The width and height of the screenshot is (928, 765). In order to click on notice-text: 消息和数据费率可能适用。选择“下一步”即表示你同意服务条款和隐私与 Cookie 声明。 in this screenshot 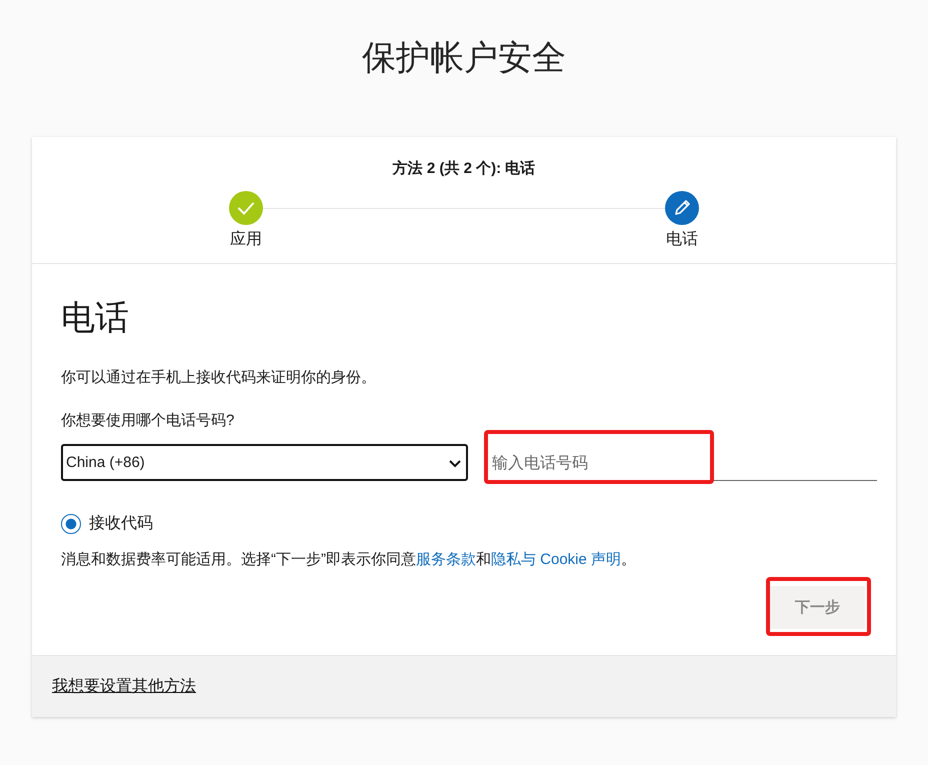, I will do `click(349, 559)`.